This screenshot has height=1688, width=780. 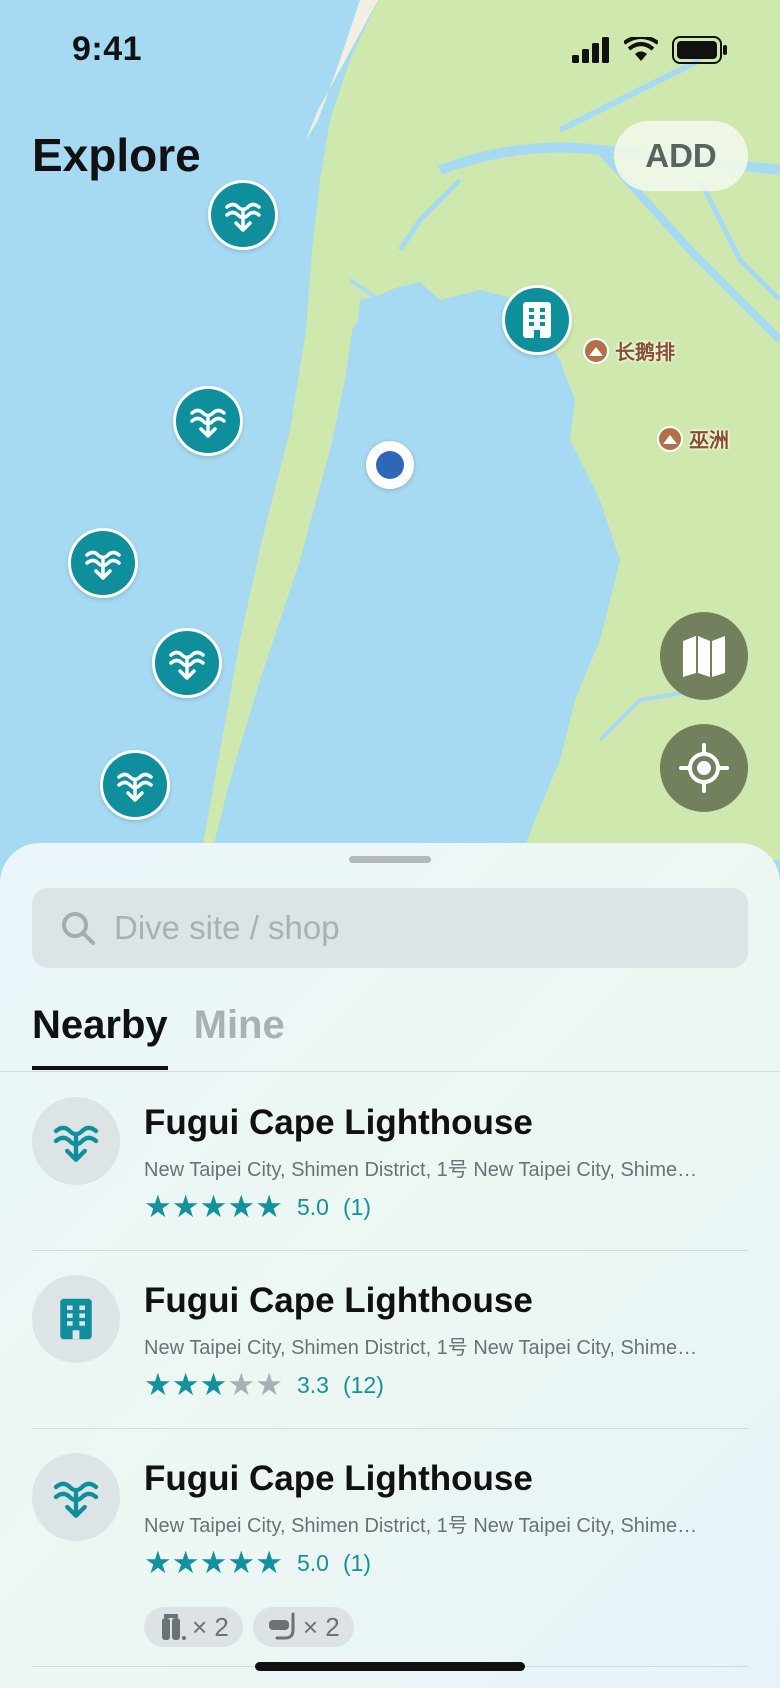 I want to click on snorkel-mask-icon, so click(x=281, y=1626).